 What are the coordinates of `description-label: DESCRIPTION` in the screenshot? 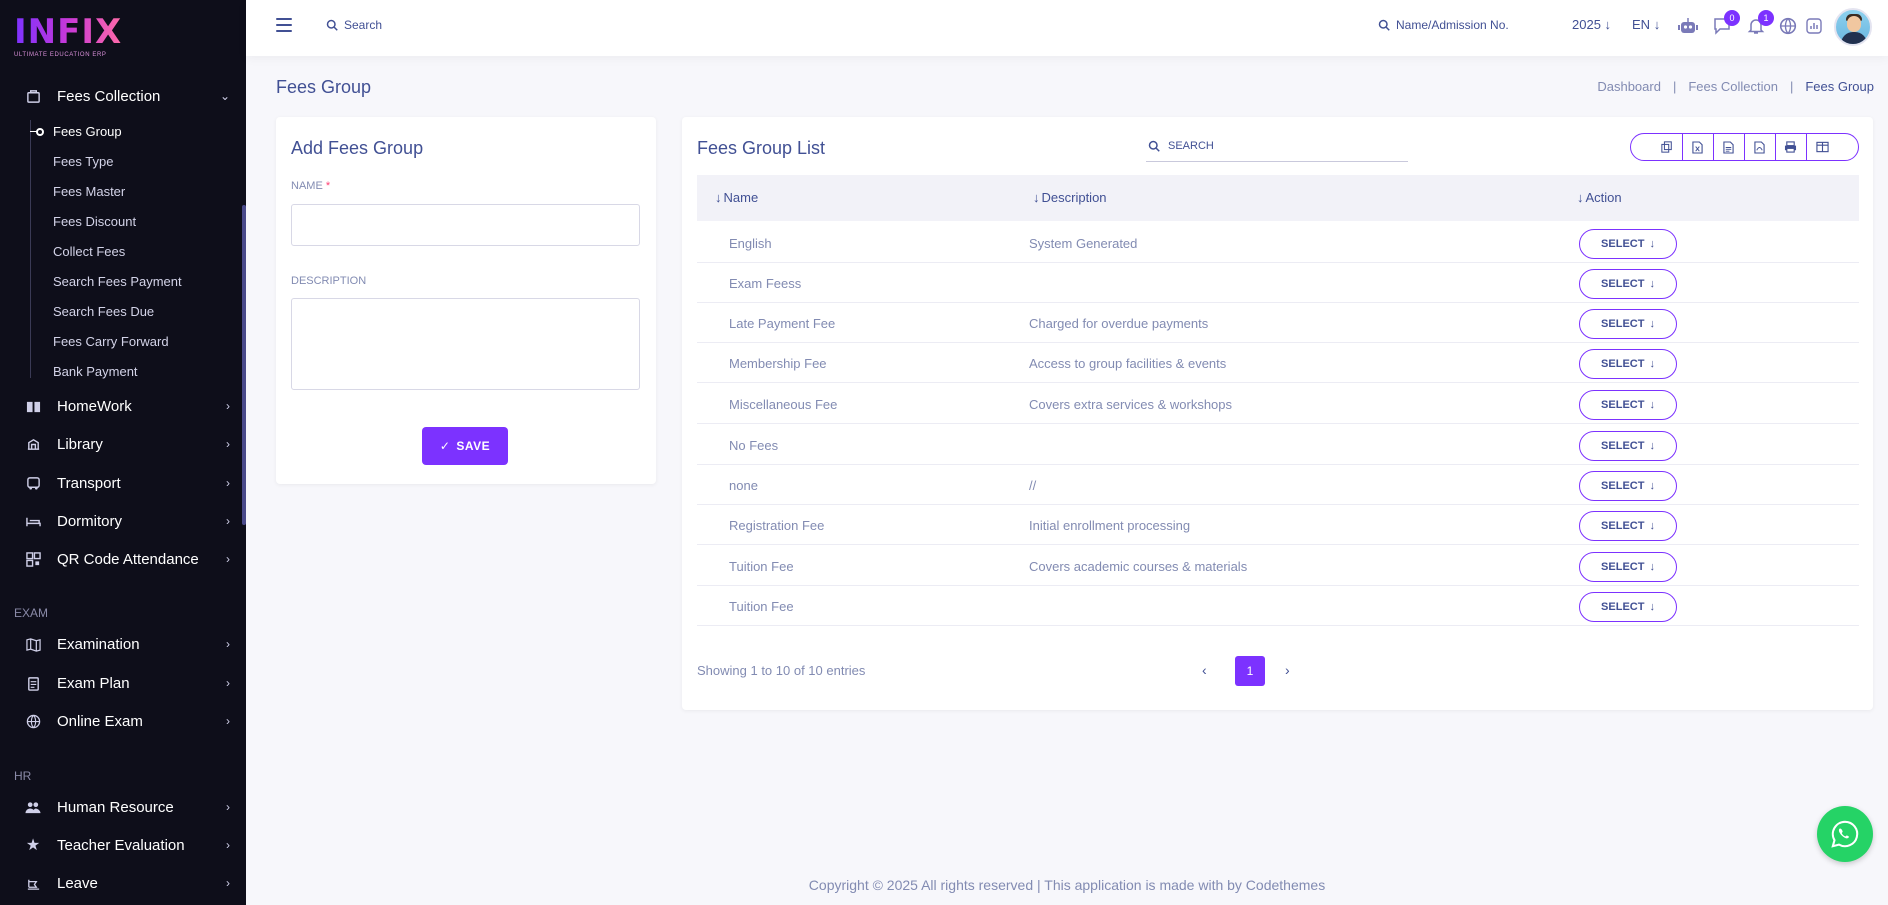 It's located at (329, 281).